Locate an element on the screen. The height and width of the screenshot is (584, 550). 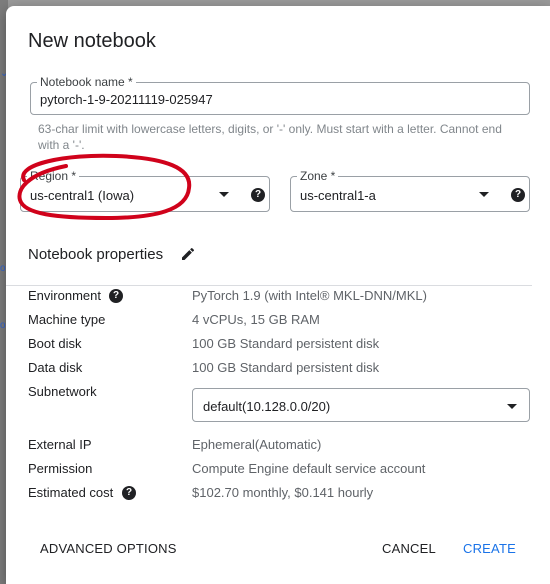
boot-disk-label: Boot disk is located at coordinates (55, 343).